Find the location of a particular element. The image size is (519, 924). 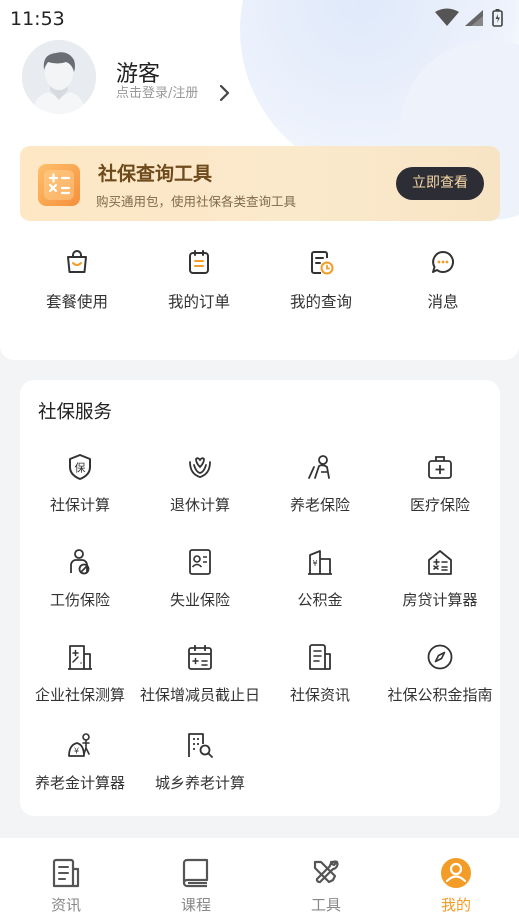

tab-courses: 课程 is located at coordinates (196, 885).